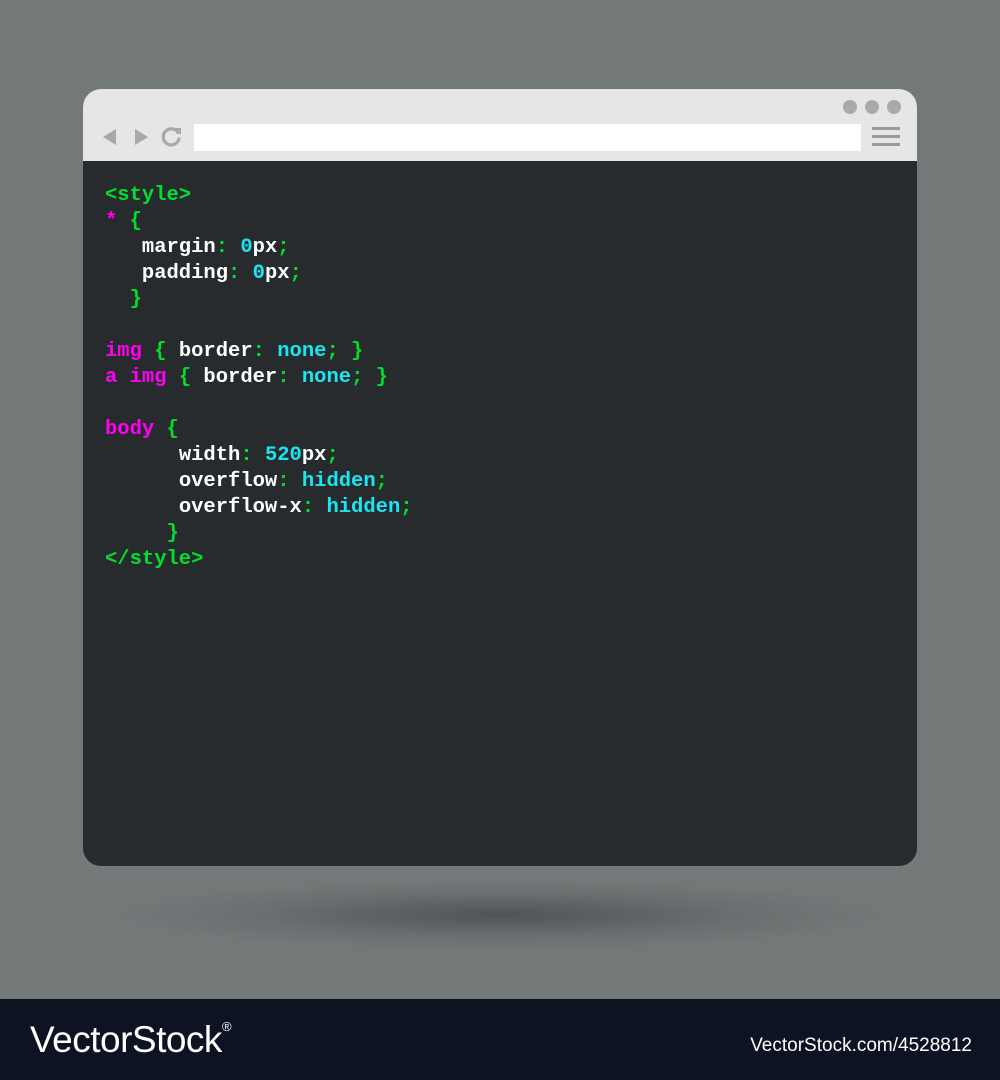 This screenshot has width=1000, height=1080. Describe the element at coordinates (240, 507) in the screenshot. I see `code-token: overflow-x` at that location.